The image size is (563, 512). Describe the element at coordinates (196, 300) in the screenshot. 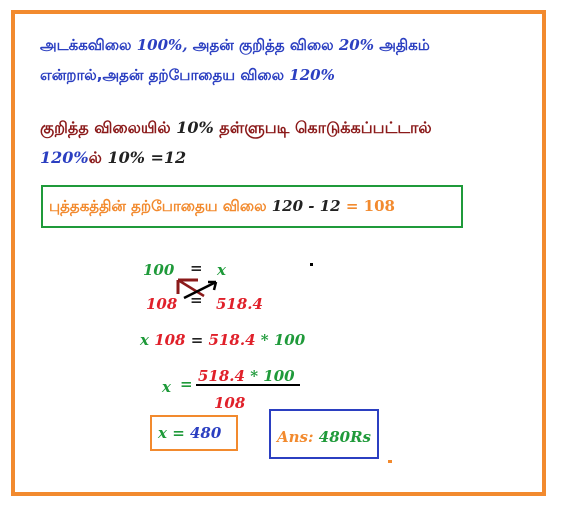

I see `prop-eq-2: =` at that location.